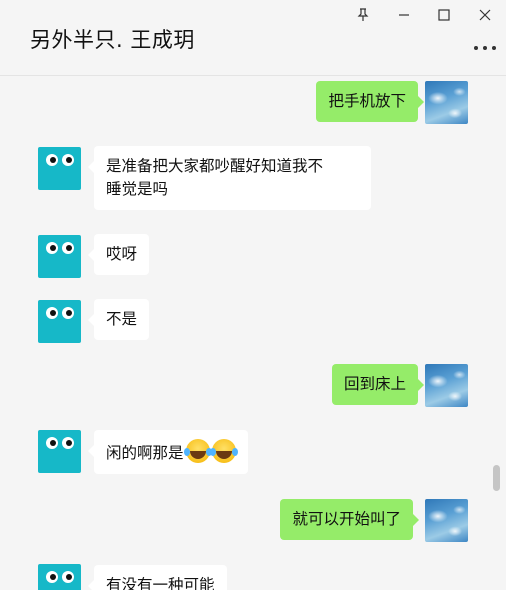  What do you see at coordinates (404, 15) in the screenshot?
I see `minimize-icon` at bounding box center [404, 15].